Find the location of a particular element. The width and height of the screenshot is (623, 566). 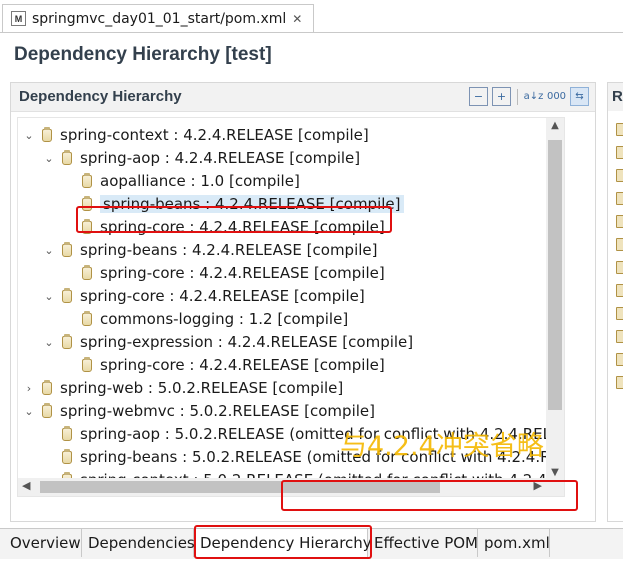

tree-item-label: spring-context : 4.2.4.RELEASE [compile] is located at coordinates (214, 135).